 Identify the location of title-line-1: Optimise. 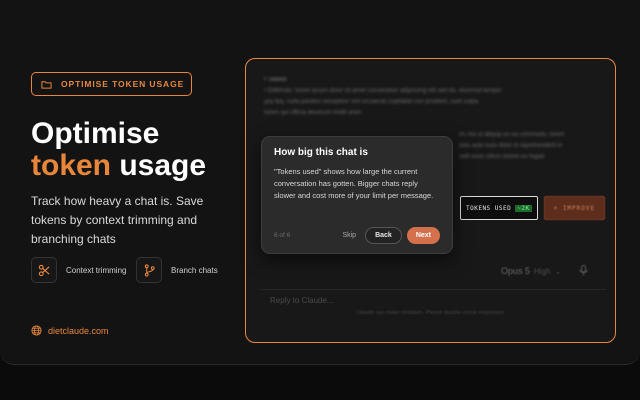
(95, 133).